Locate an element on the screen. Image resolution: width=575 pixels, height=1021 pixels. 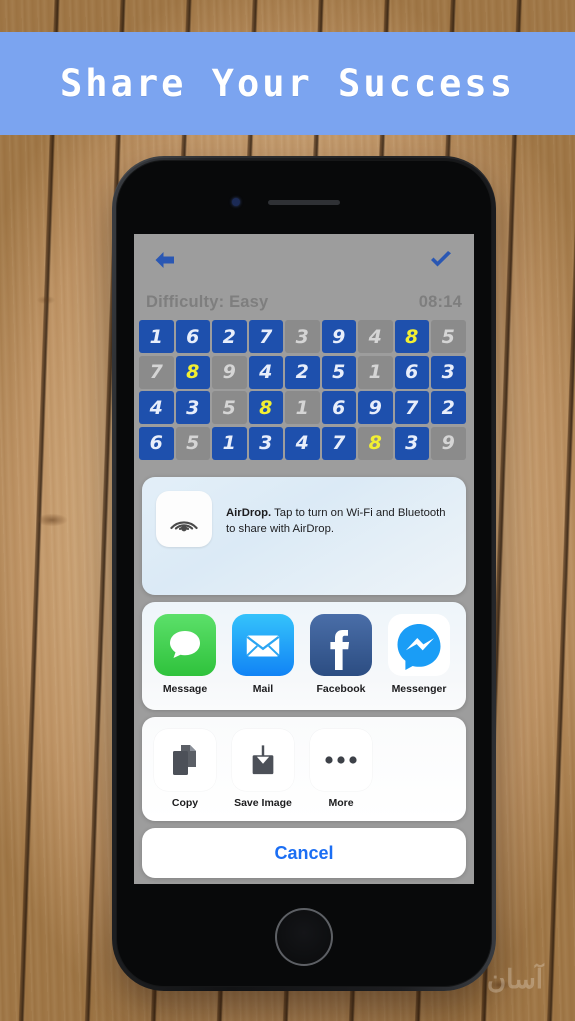
sudoku-grid: 162739485789425163435816972651347839 is located at coordinates (304, 389).